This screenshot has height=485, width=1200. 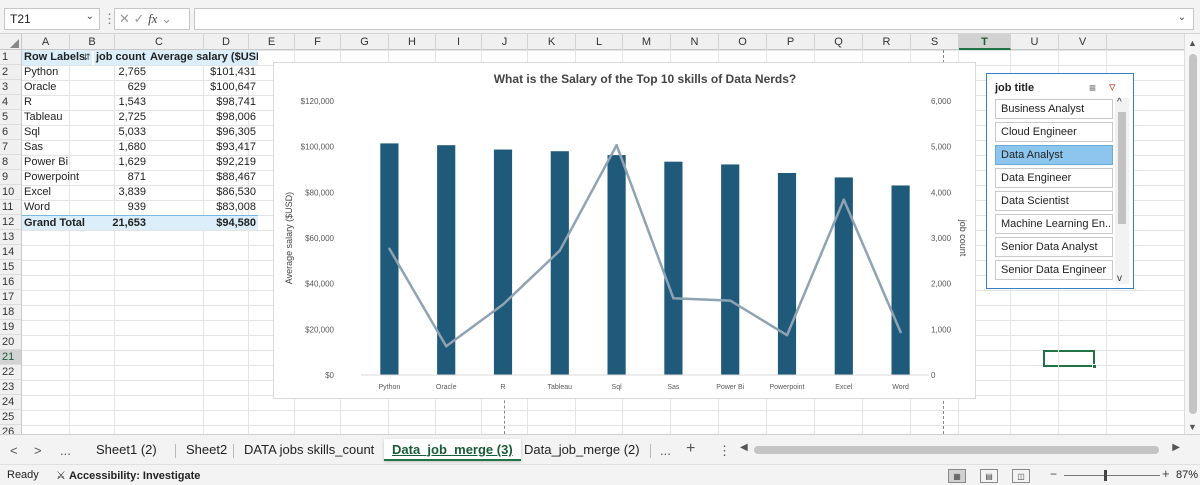 I want to click on expand-formula-bar-icon: ⌄, so click(x=1182, y=17).